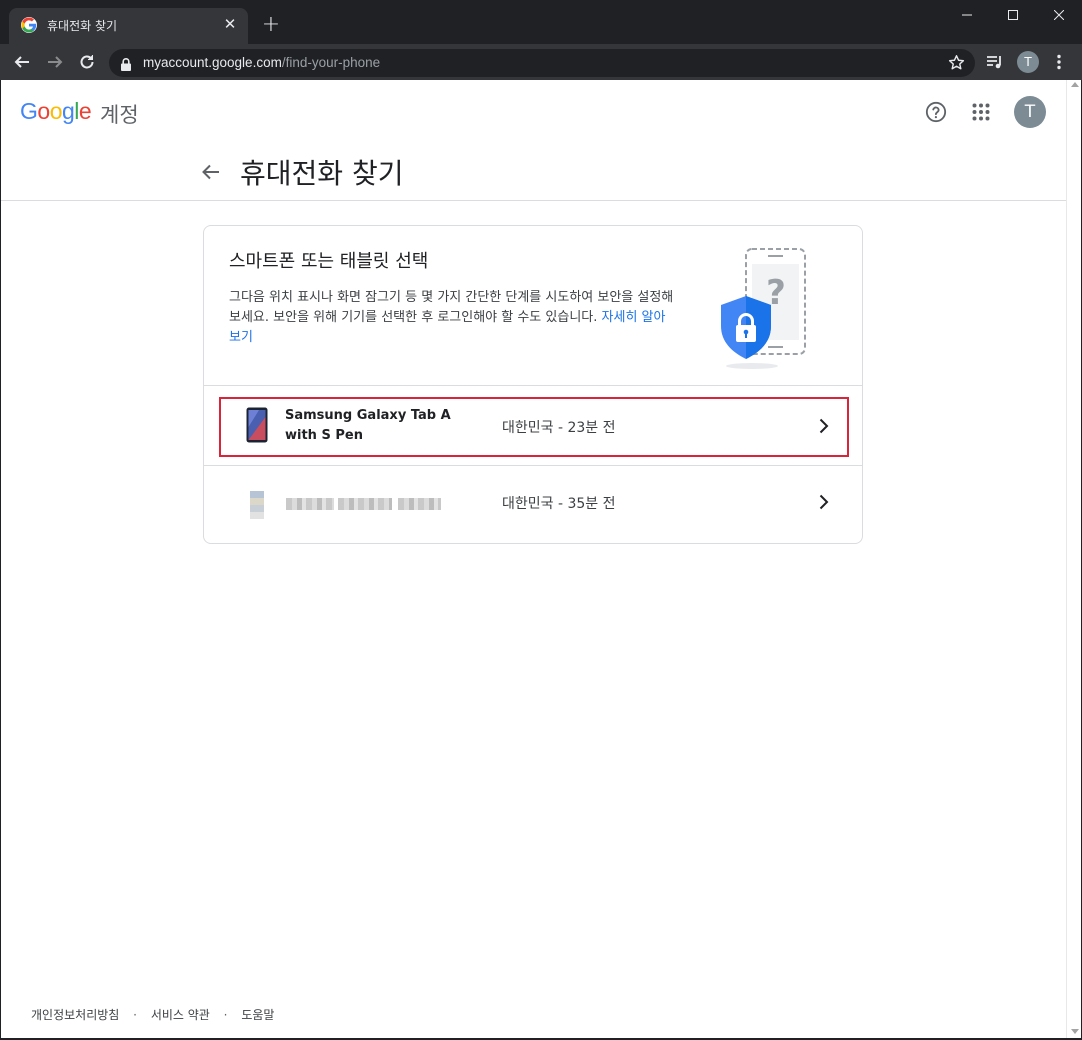 This screenshot has width=1082, height=1040. I want to click on forward-icon, so click(55, 62).